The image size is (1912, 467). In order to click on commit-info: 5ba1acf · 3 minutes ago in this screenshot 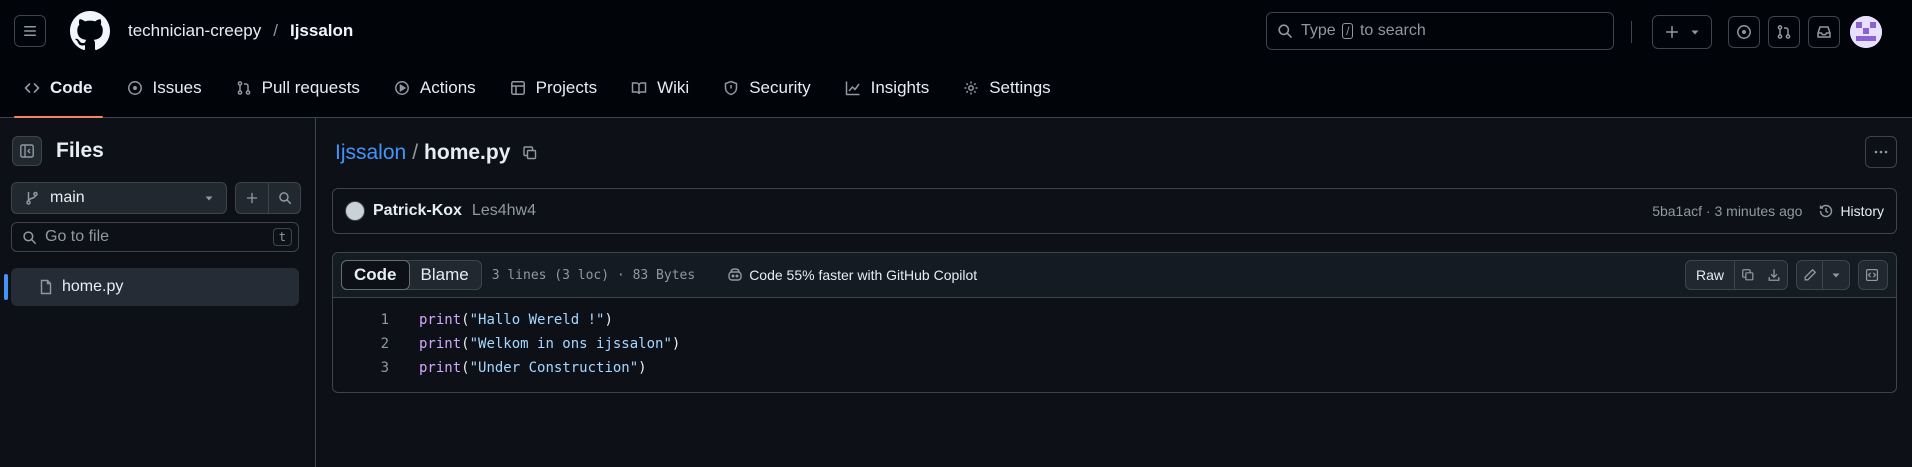, I will do `click(1727, 211)`.